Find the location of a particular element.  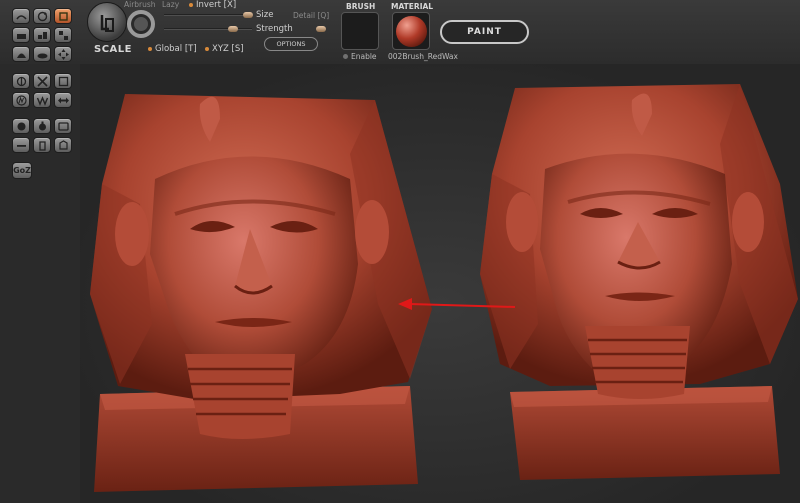

invert-toggle: Invert [X] is located at coordinates (212, 5).